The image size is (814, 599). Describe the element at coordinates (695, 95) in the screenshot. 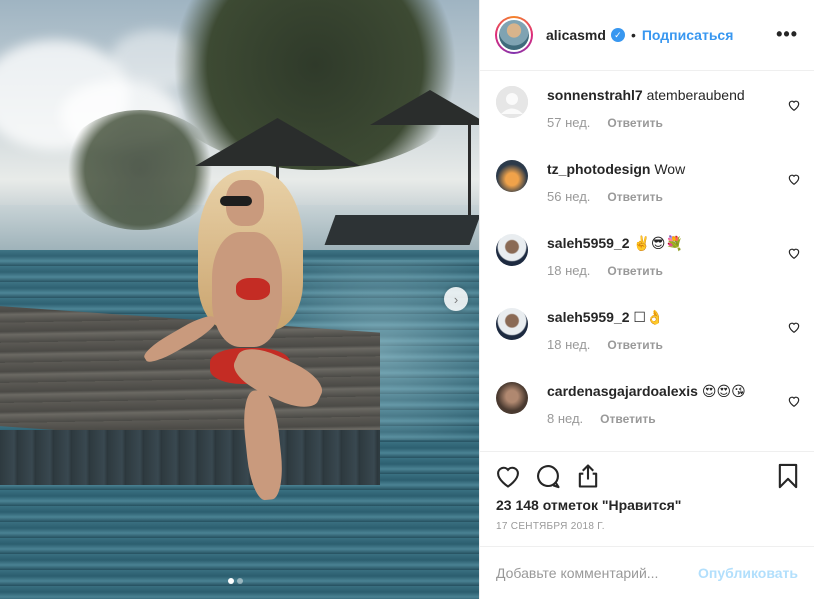

I see `comment-text: atemberaubend` at that location.